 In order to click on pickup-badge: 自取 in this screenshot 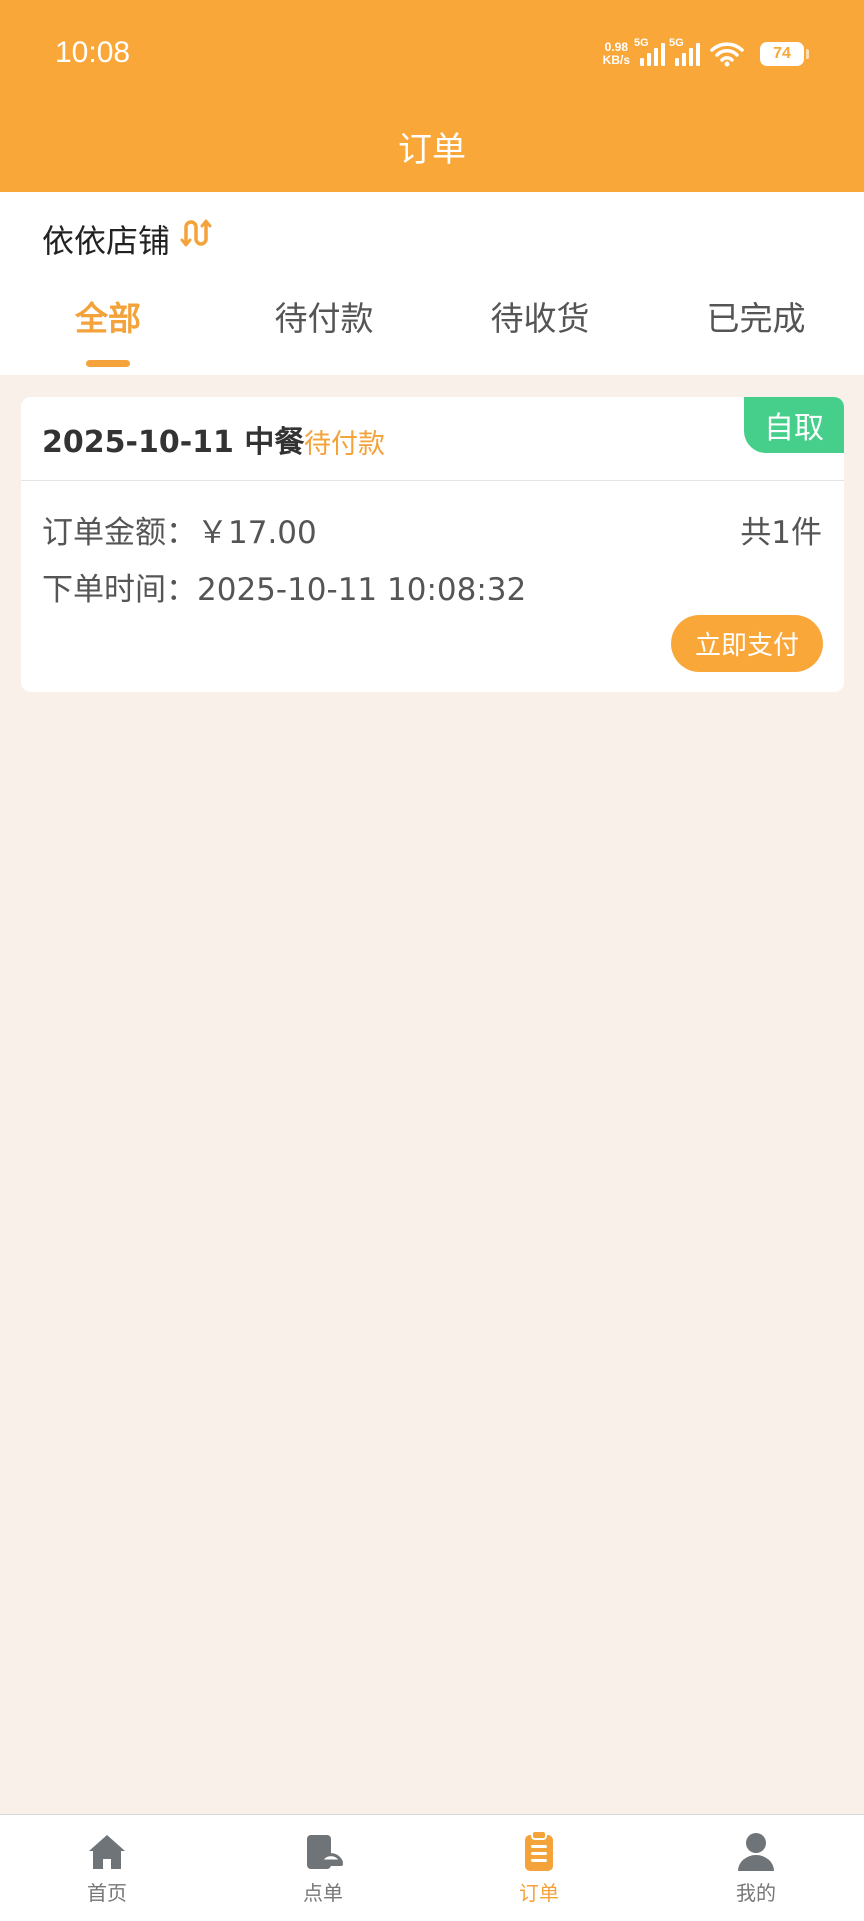, I will do `click(794, 425)`.